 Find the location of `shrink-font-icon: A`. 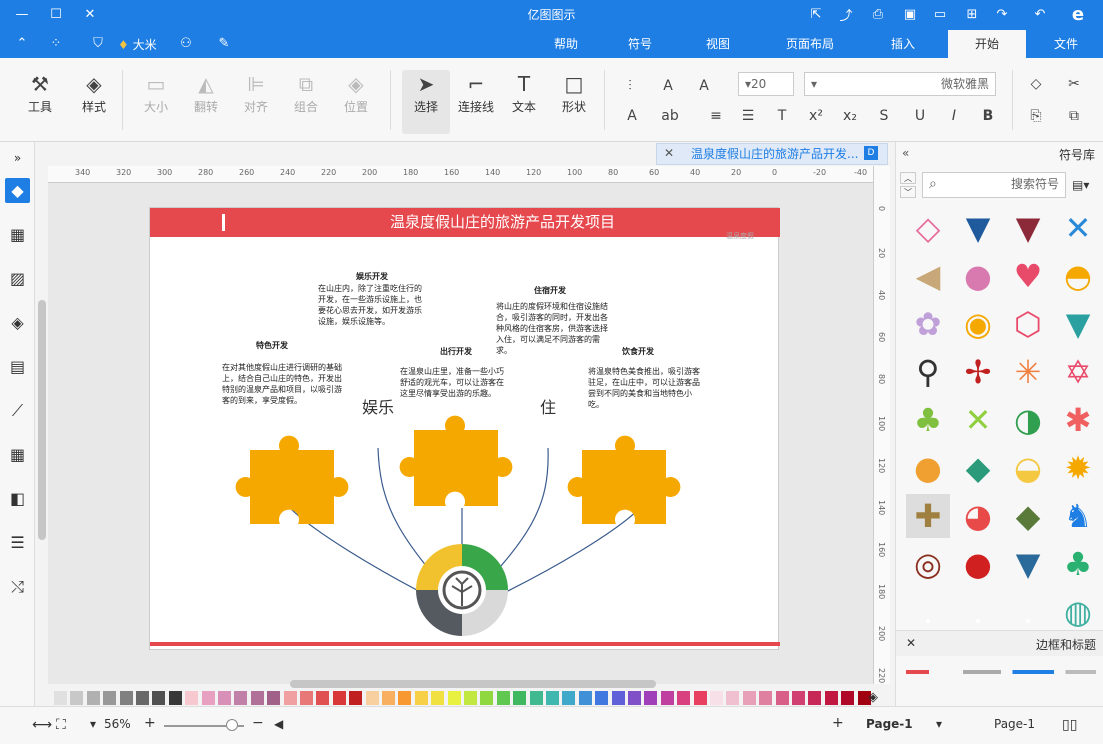

shrink-font-icon: A is located at coordinates (668, 86).